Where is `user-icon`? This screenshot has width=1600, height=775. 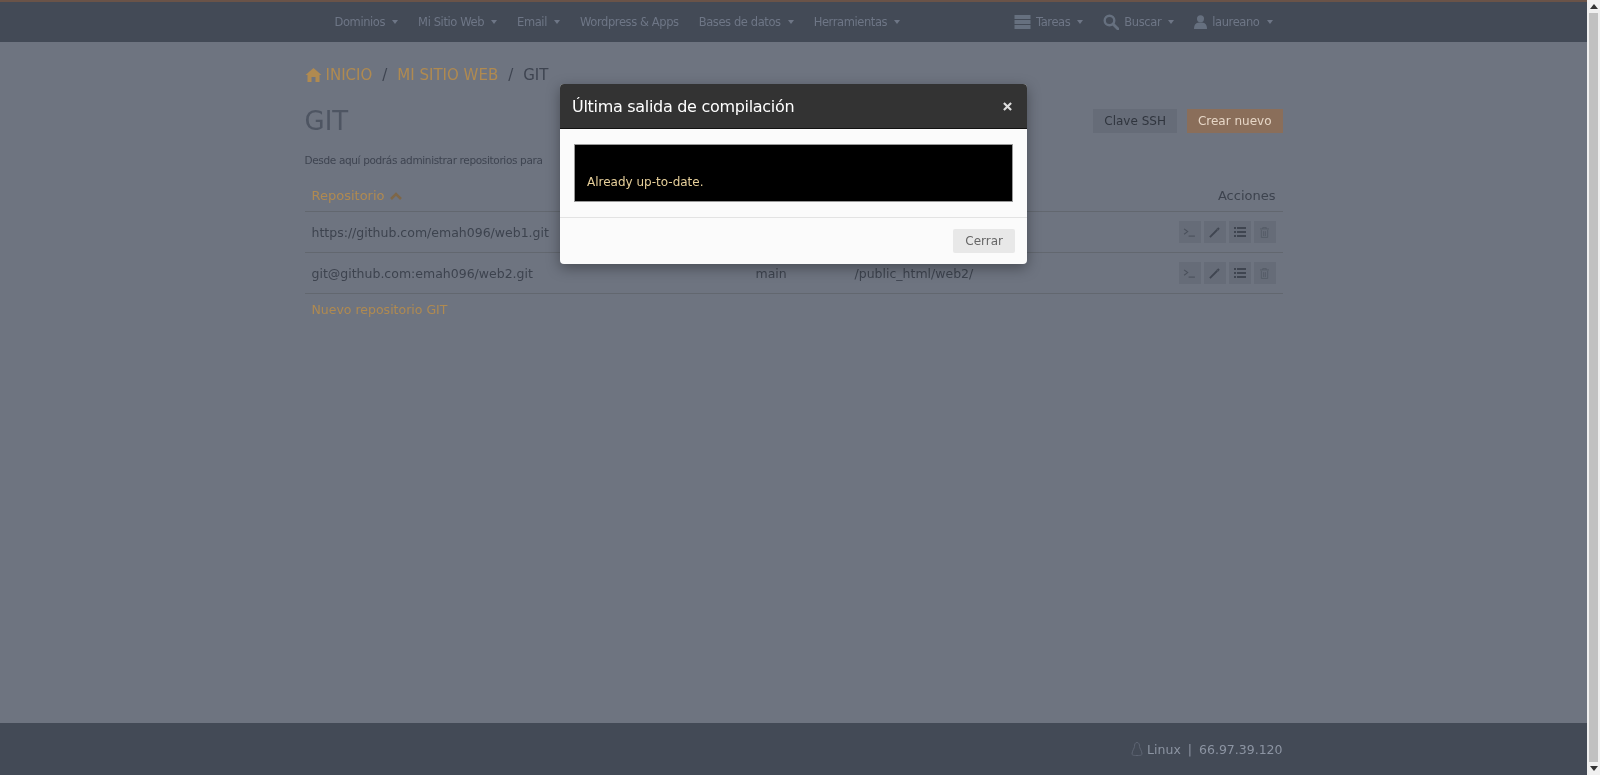
user-icon is located at coordinates (1201, 22).